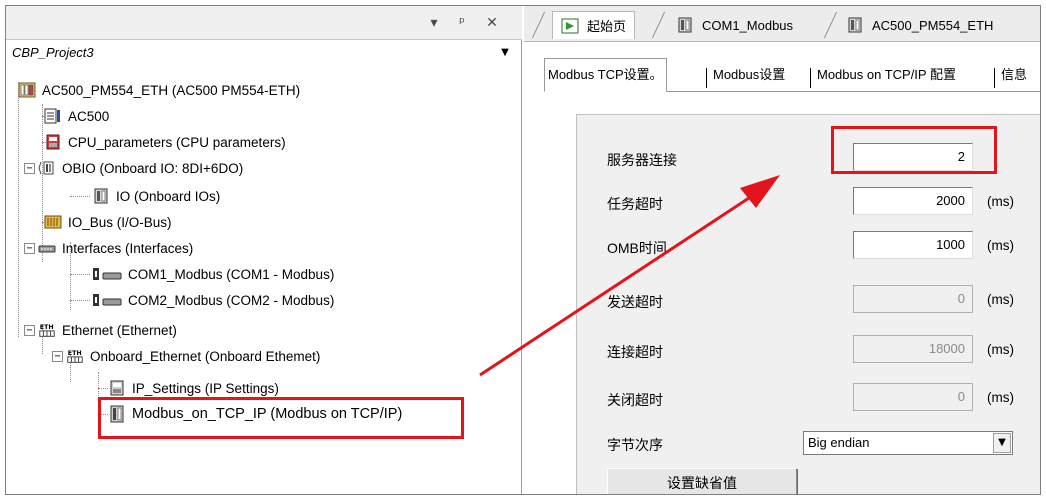 Image resolution: width=1046 pixels, height=500 pixels. I want to click on tree-node-plc: AC500_PM554_ETH (AC500 PM554-ETH), so click(159, 90).